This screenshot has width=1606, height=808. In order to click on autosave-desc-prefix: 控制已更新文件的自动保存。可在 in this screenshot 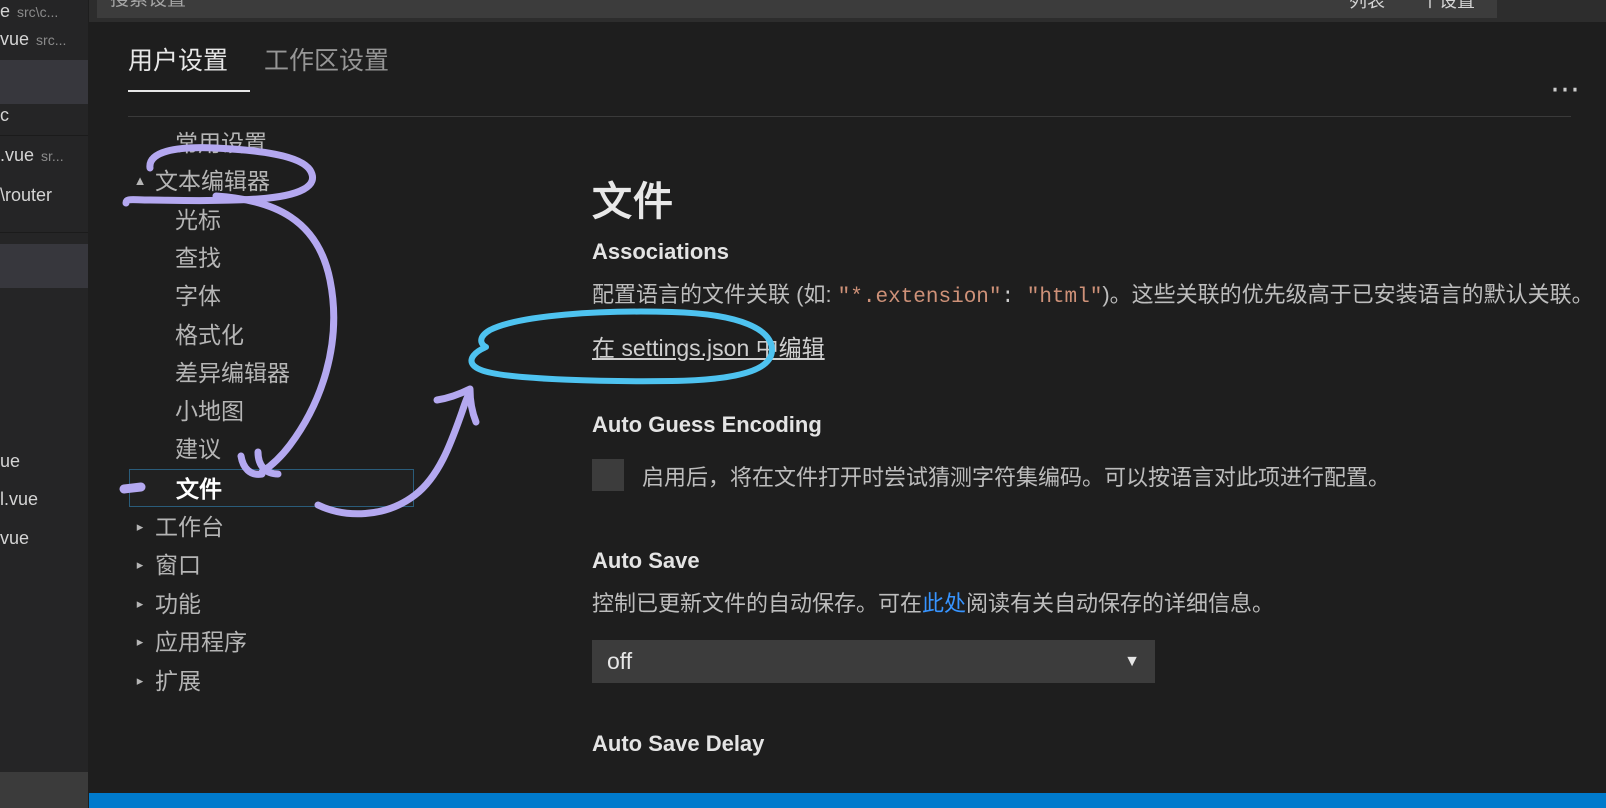, I will do `click(757, 603)`.